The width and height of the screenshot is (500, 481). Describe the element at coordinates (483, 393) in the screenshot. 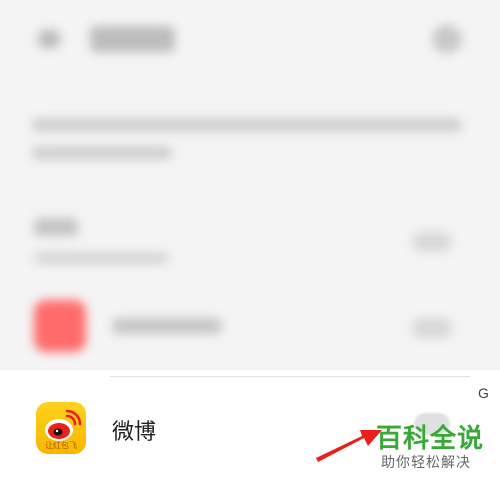

I see `edge-letter: G` at that location.